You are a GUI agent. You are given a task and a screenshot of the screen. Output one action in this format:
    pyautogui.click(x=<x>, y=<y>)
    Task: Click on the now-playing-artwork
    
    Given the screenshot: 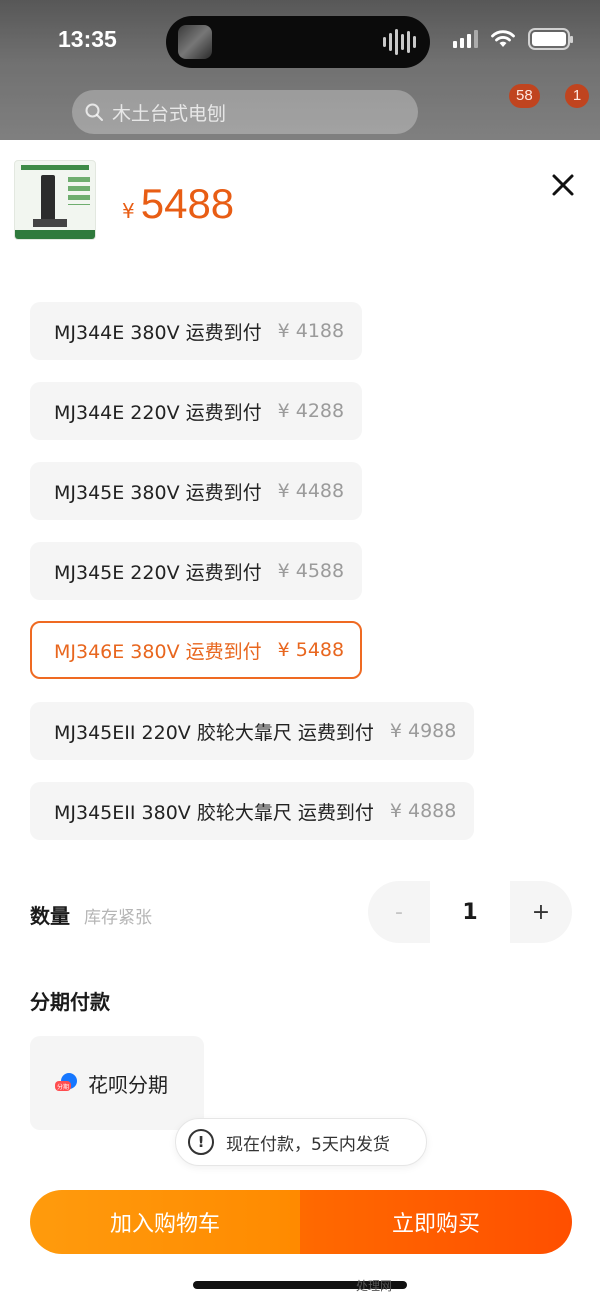 What is the action you would take?
    pyautogui.click(x=195, y=42)
    